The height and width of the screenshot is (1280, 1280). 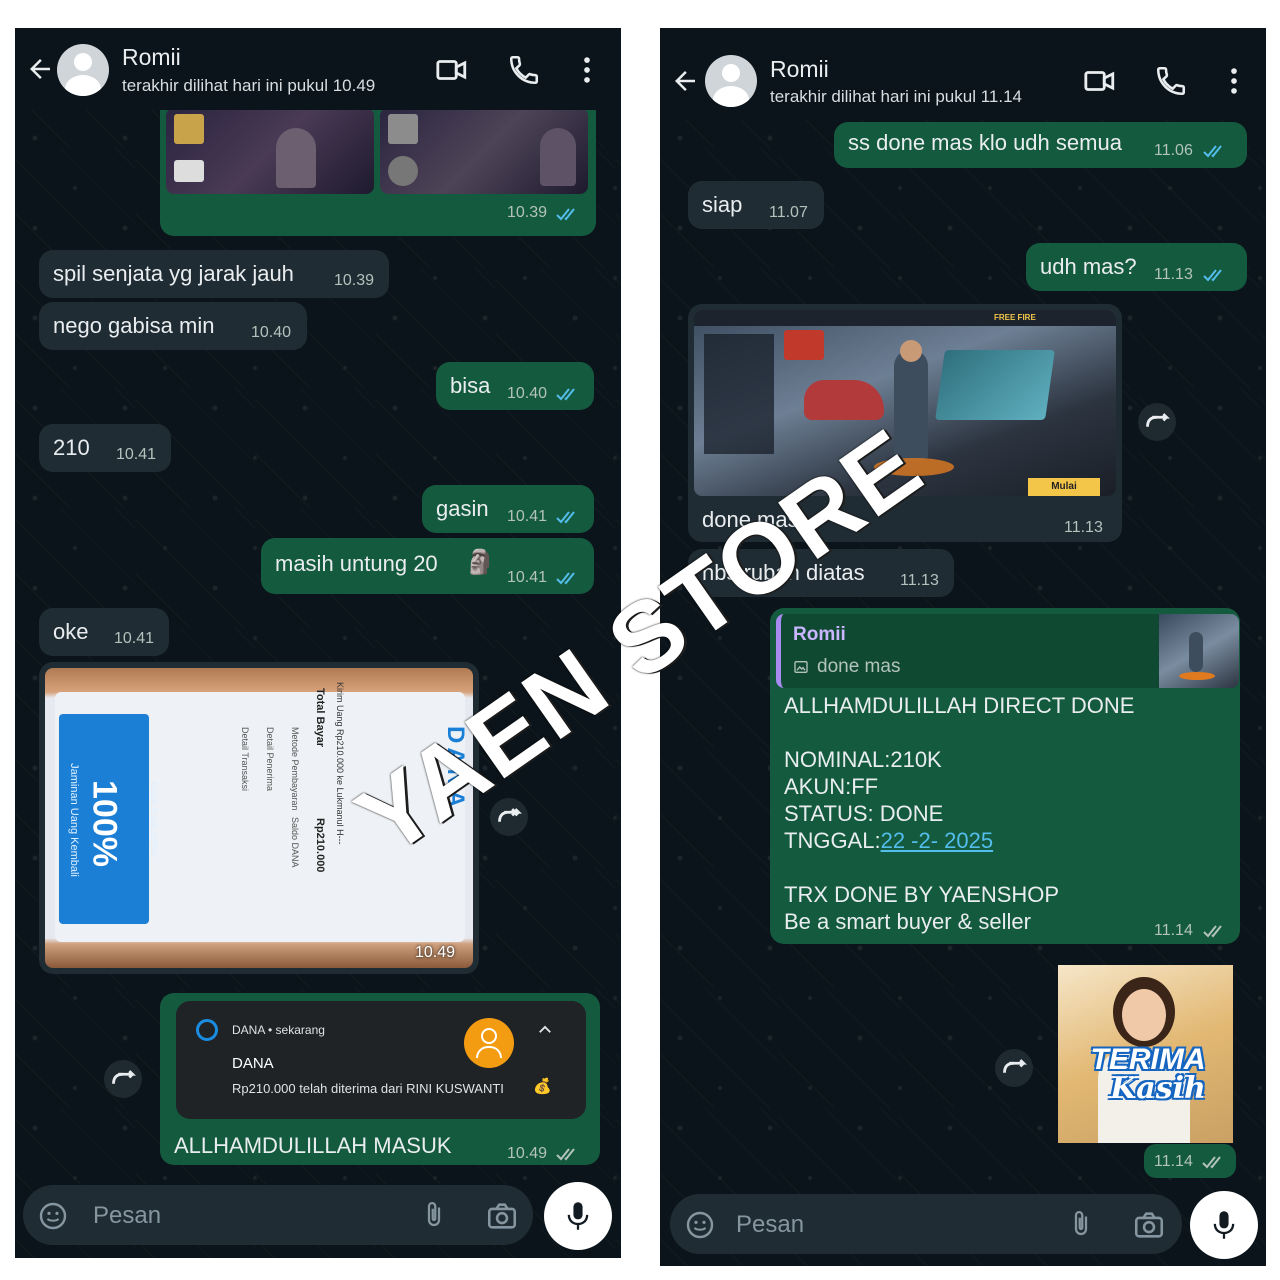 What do you see at coordinates (508, 509) in the screenshot?
I see `message-bubble-outgoing: gasin 10.41` at bounding box center [508, 509].